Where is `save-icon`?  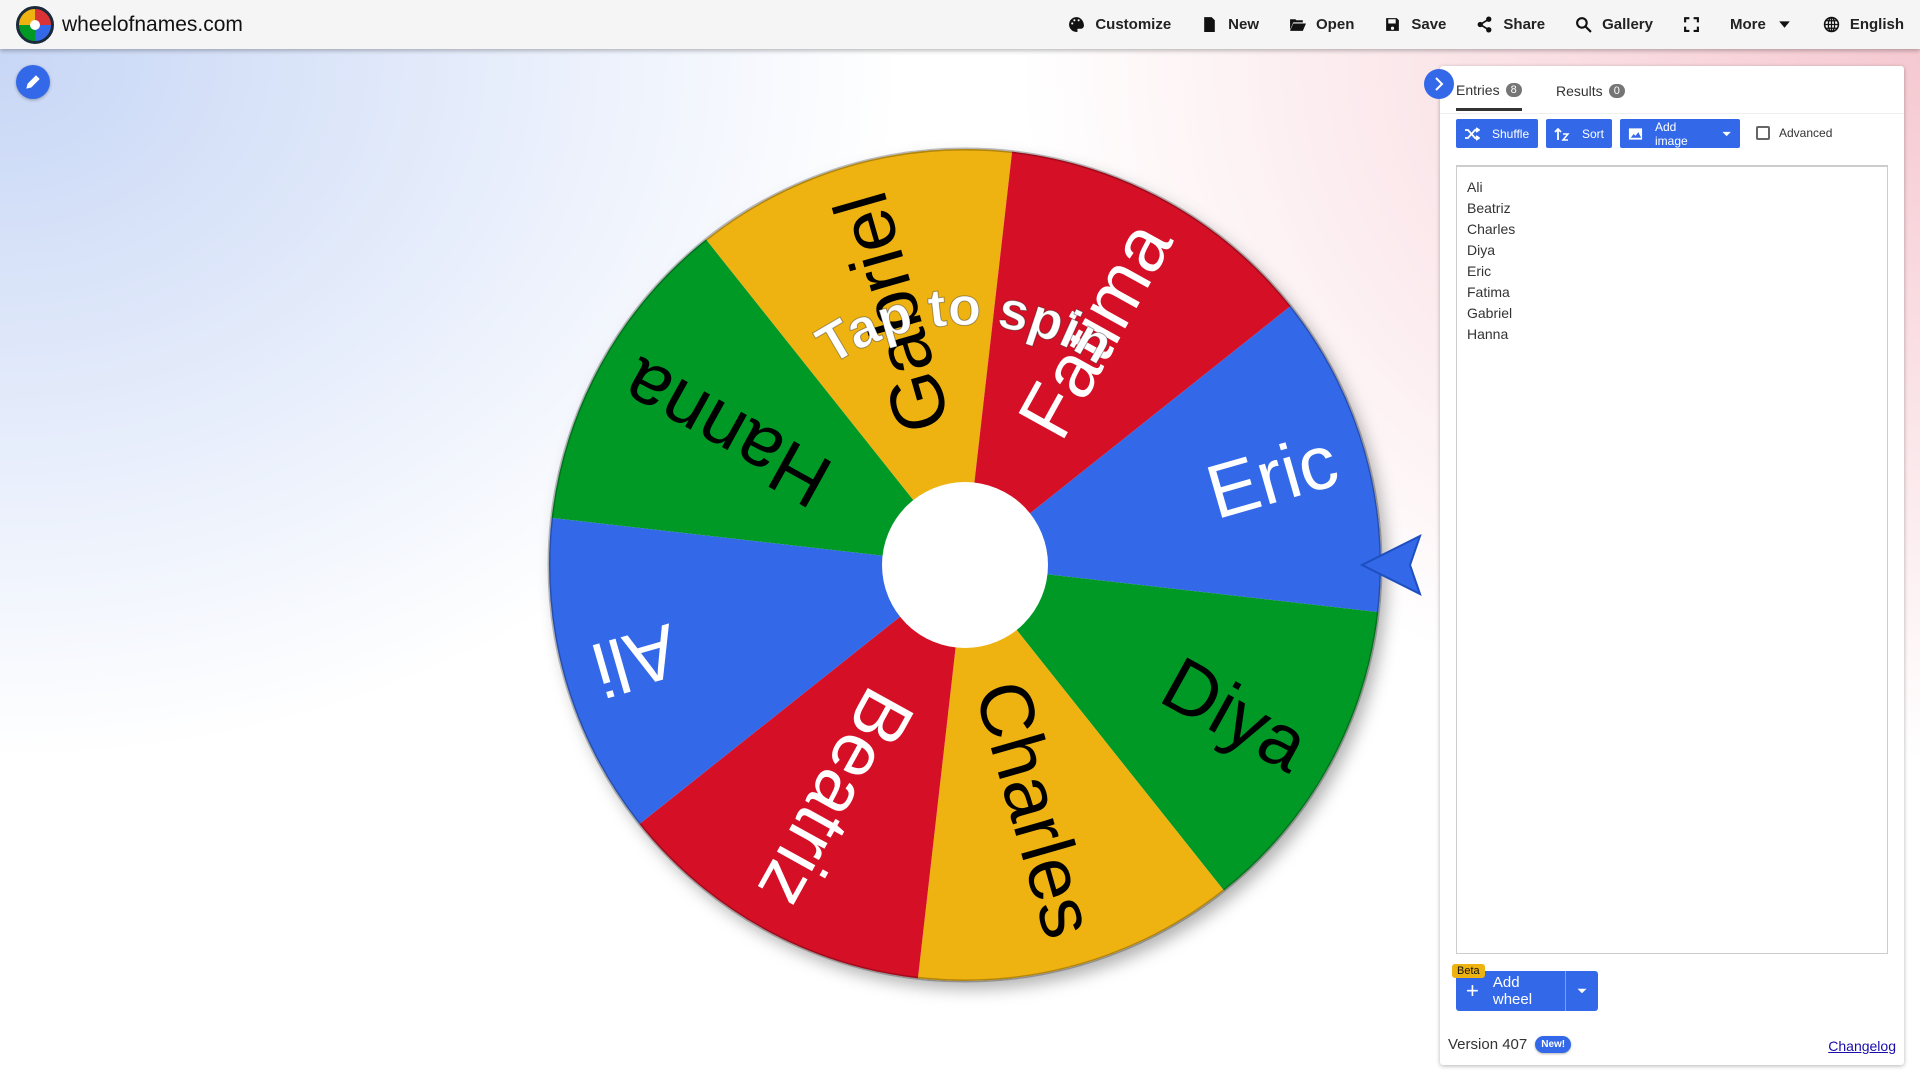
save-icon is located at coordinates (1393, 24).